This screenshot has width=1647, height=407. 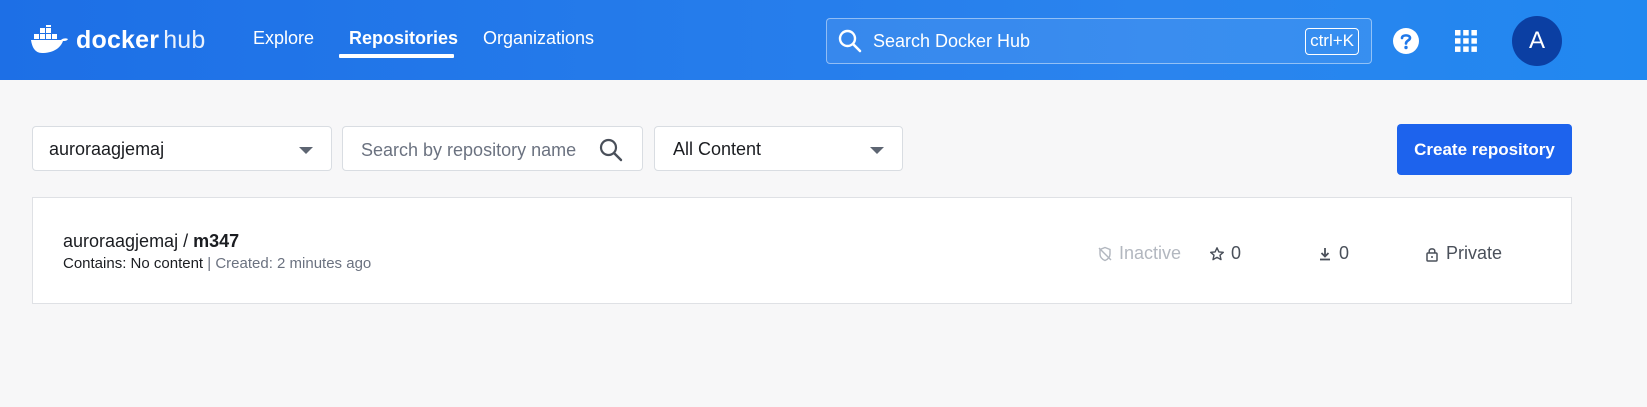 I want to click on logo-wordmark: docker hub, so click(x=141, y=40).